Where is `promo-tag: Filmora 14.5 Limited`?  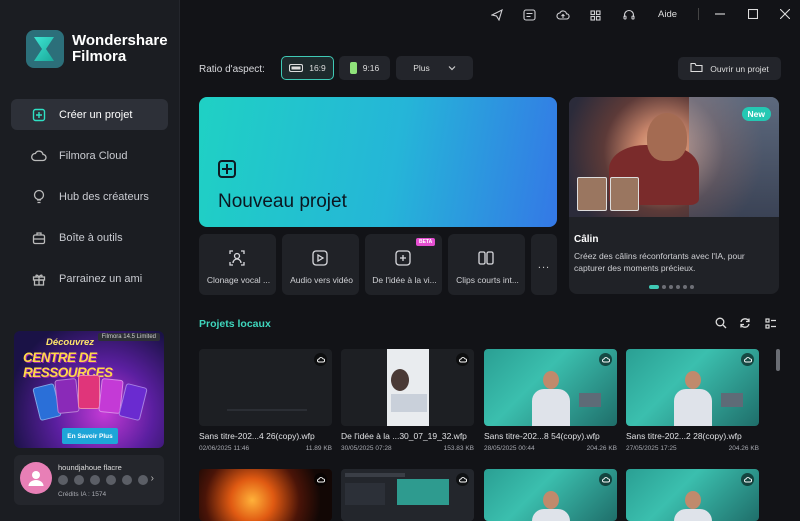 promo-tag: Filmora 14.5 Limited is located at coordinates (128, 337).